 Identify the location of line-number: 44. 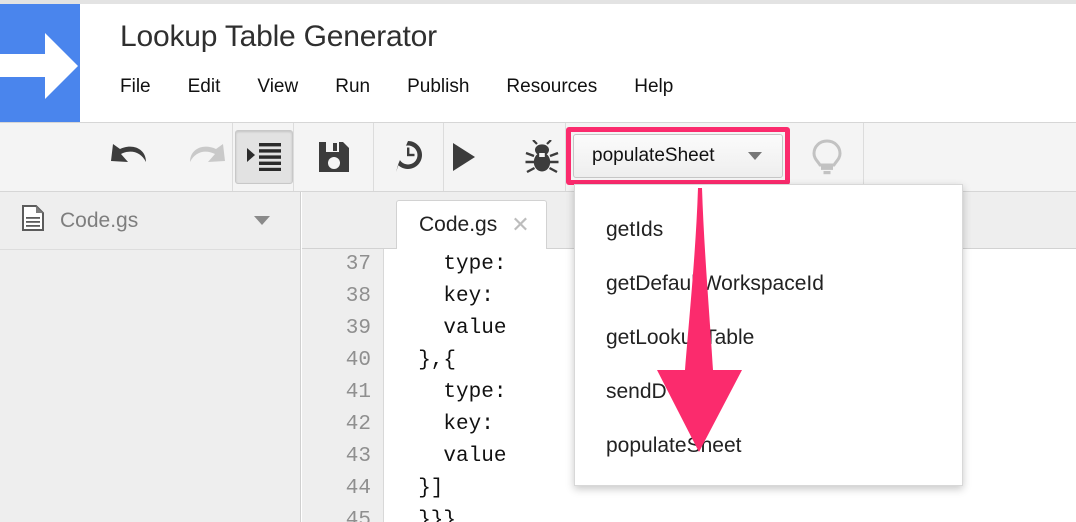
(358, 488).